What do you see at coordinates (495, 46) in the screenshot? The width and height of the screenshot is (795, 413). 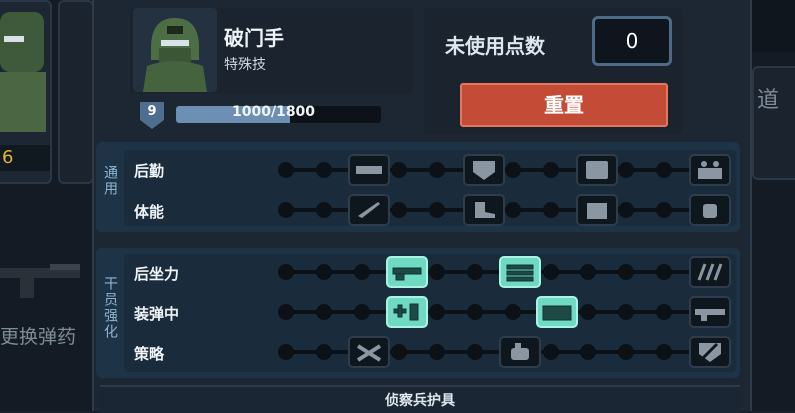 I see `unused-points-label: 未使用点数` at bounding box center [495, 46].